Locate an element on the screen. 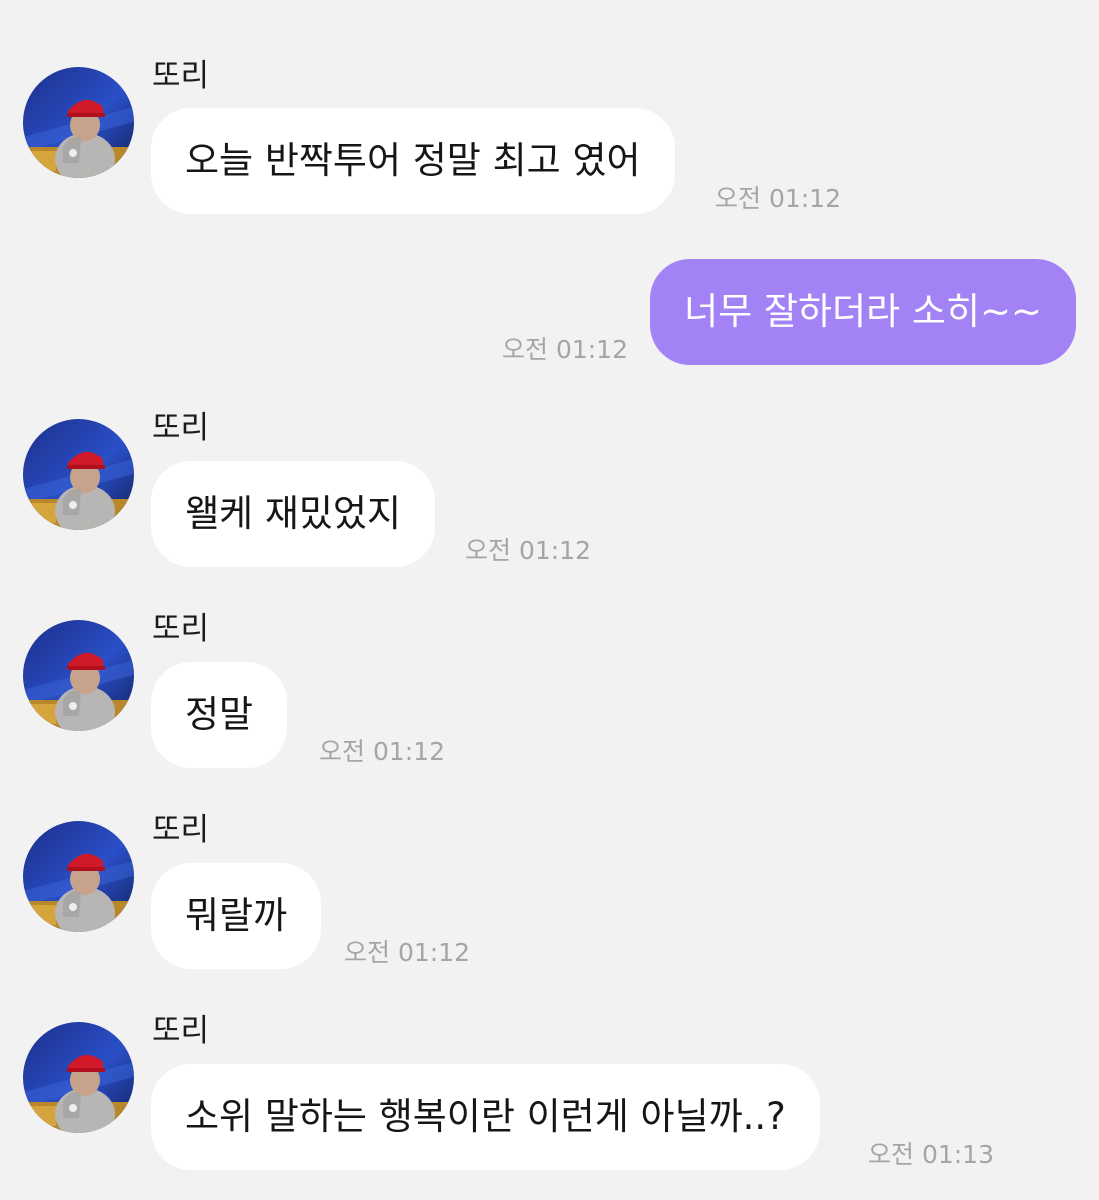 The height and width of the screenshot is (1200, 1099). timestamp: 오전 01:13 is located at coordinates (931, 1154).